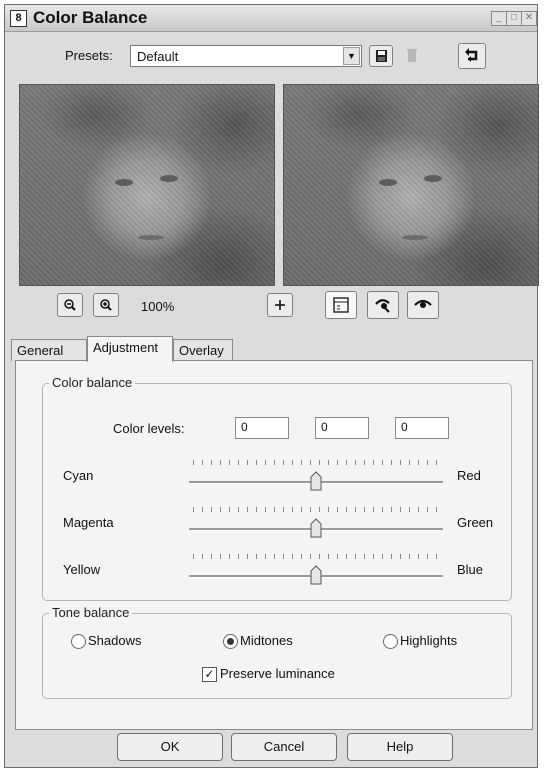  Describe the element at coordinates (78, 641) in the screenshot. I see `radio-shadows` at that location.